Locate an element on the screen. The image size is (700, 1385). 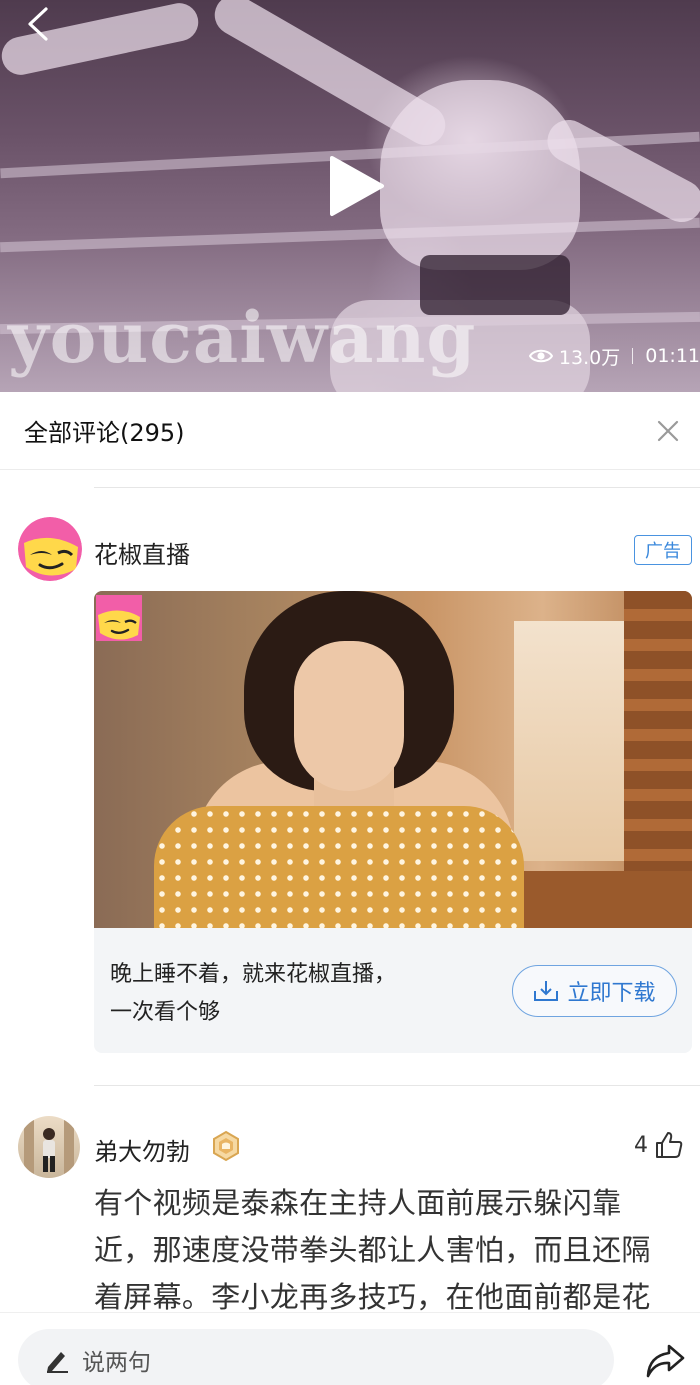
play-button is located at coordinates (356, 186).